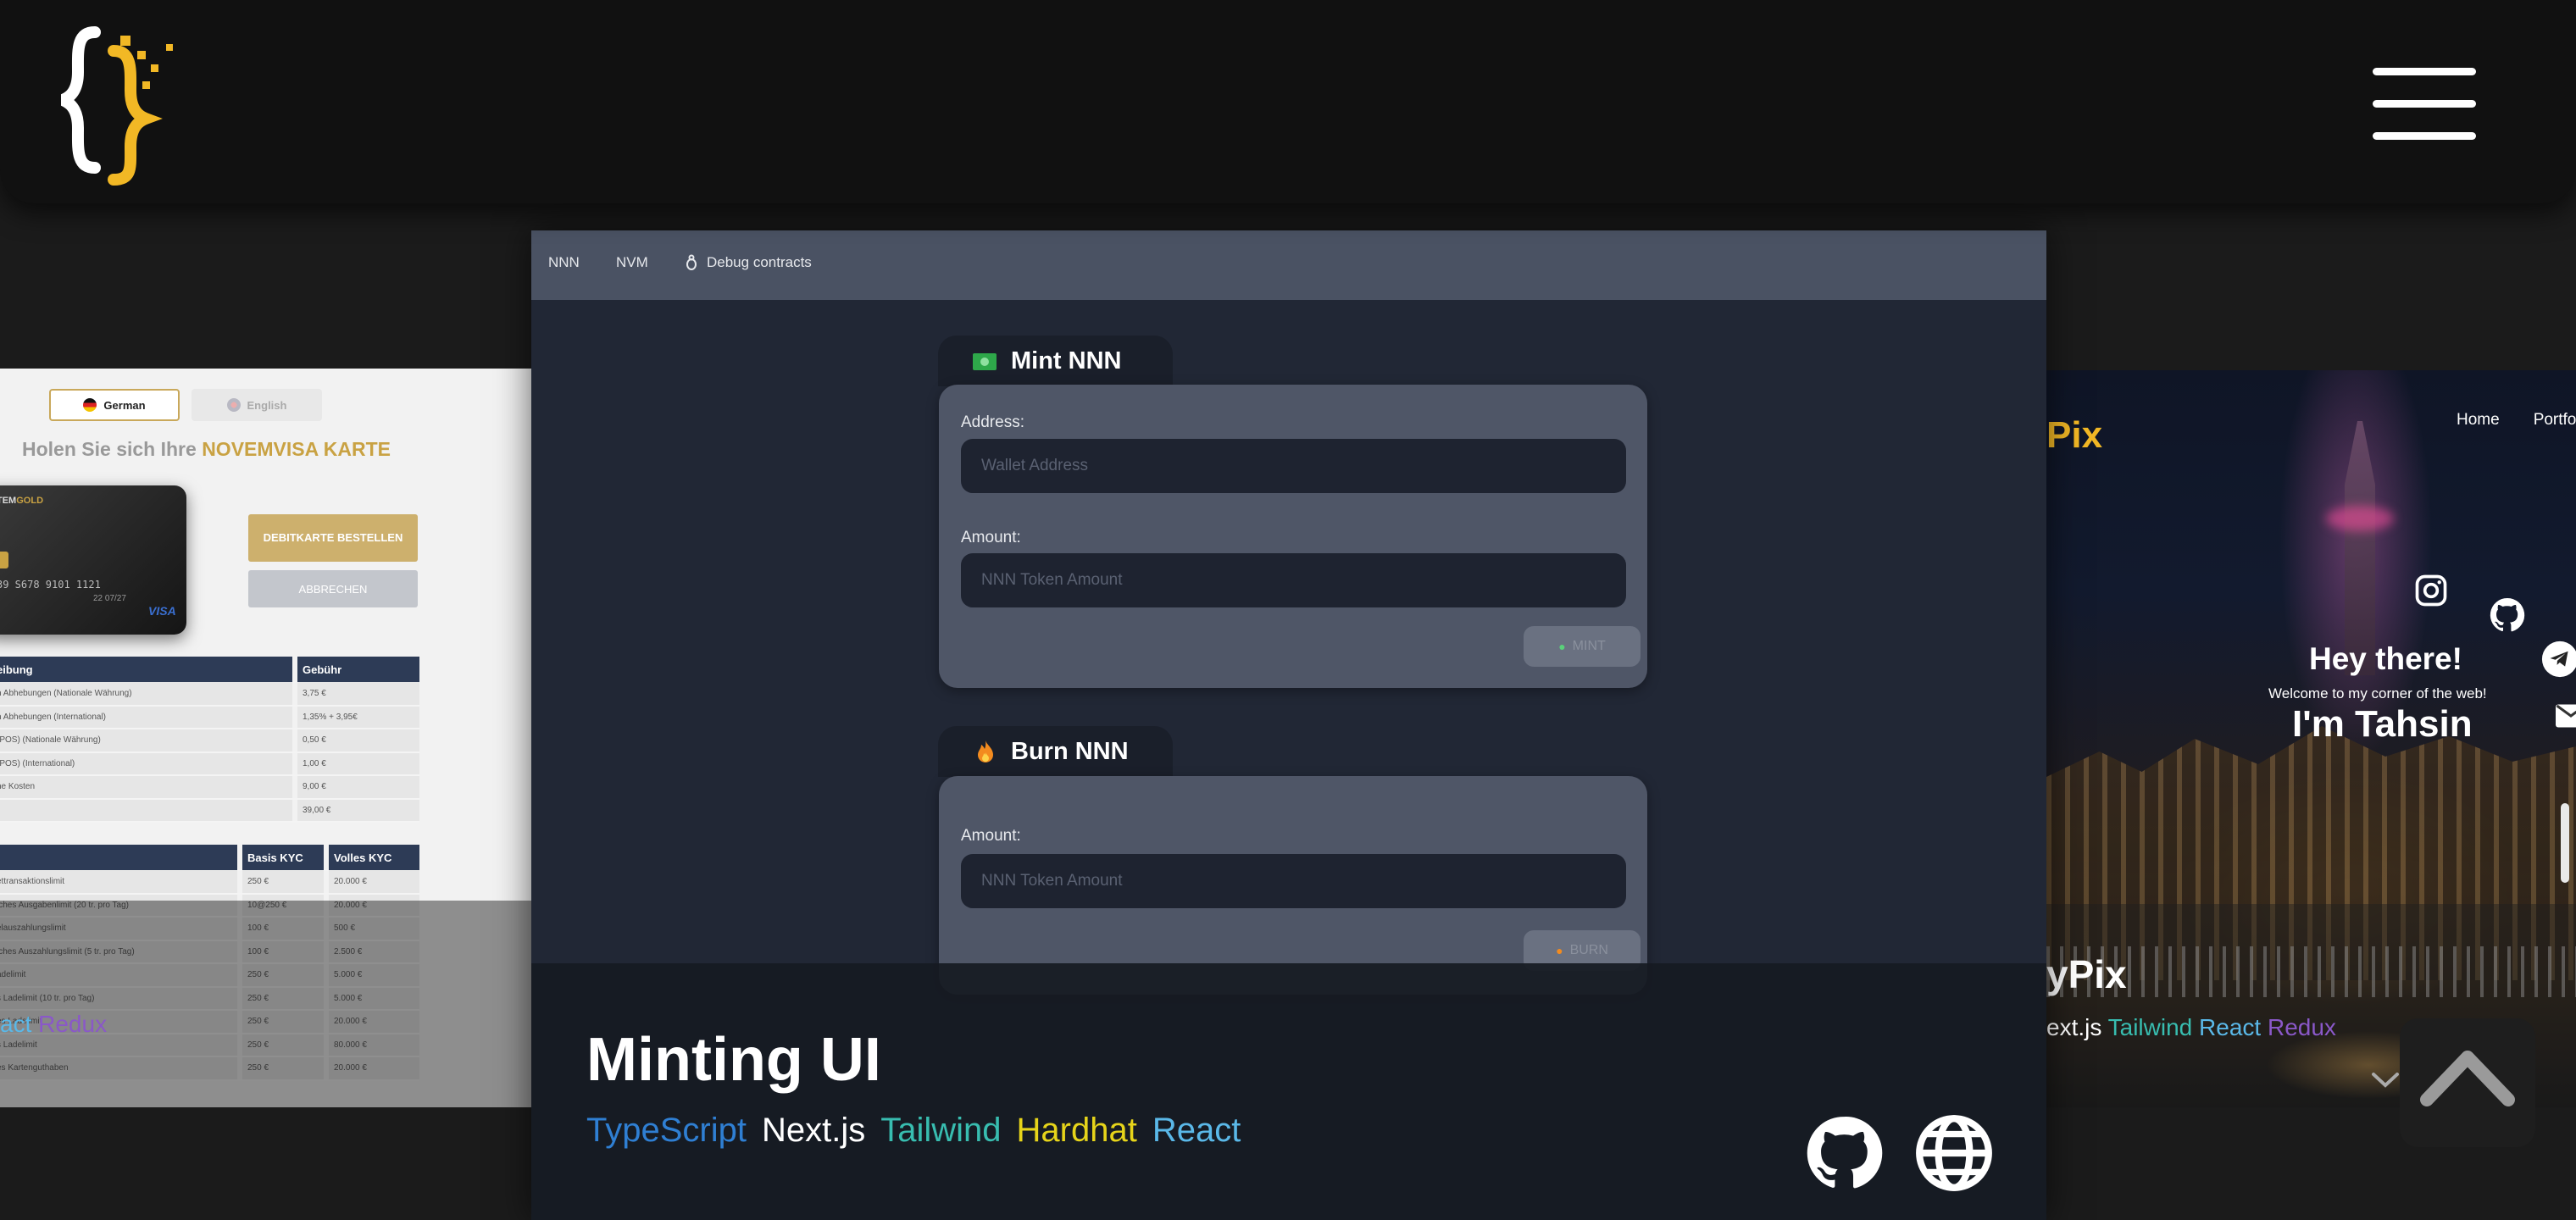 The height and width of the screenshot is (1220, 2576). Describe the element at coordinates (2516, 420) in the screenshot. I see `right-card-nav: Home Portfo` at that location.